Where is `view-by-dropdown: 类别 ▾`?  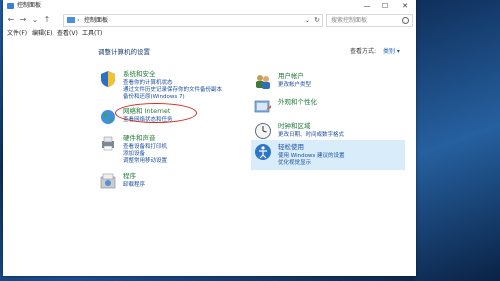 view-by-dropdown: 类别 ▾ is located at coordinates (391, 52).